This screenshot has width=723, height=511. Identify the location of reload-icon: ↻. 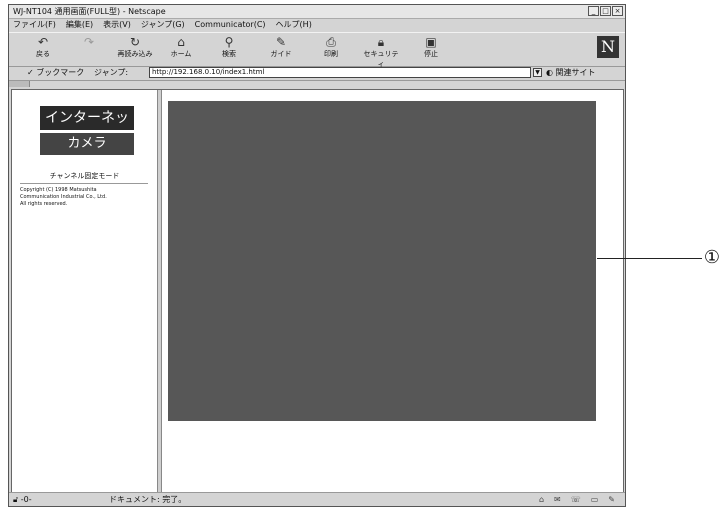
(135, 42).